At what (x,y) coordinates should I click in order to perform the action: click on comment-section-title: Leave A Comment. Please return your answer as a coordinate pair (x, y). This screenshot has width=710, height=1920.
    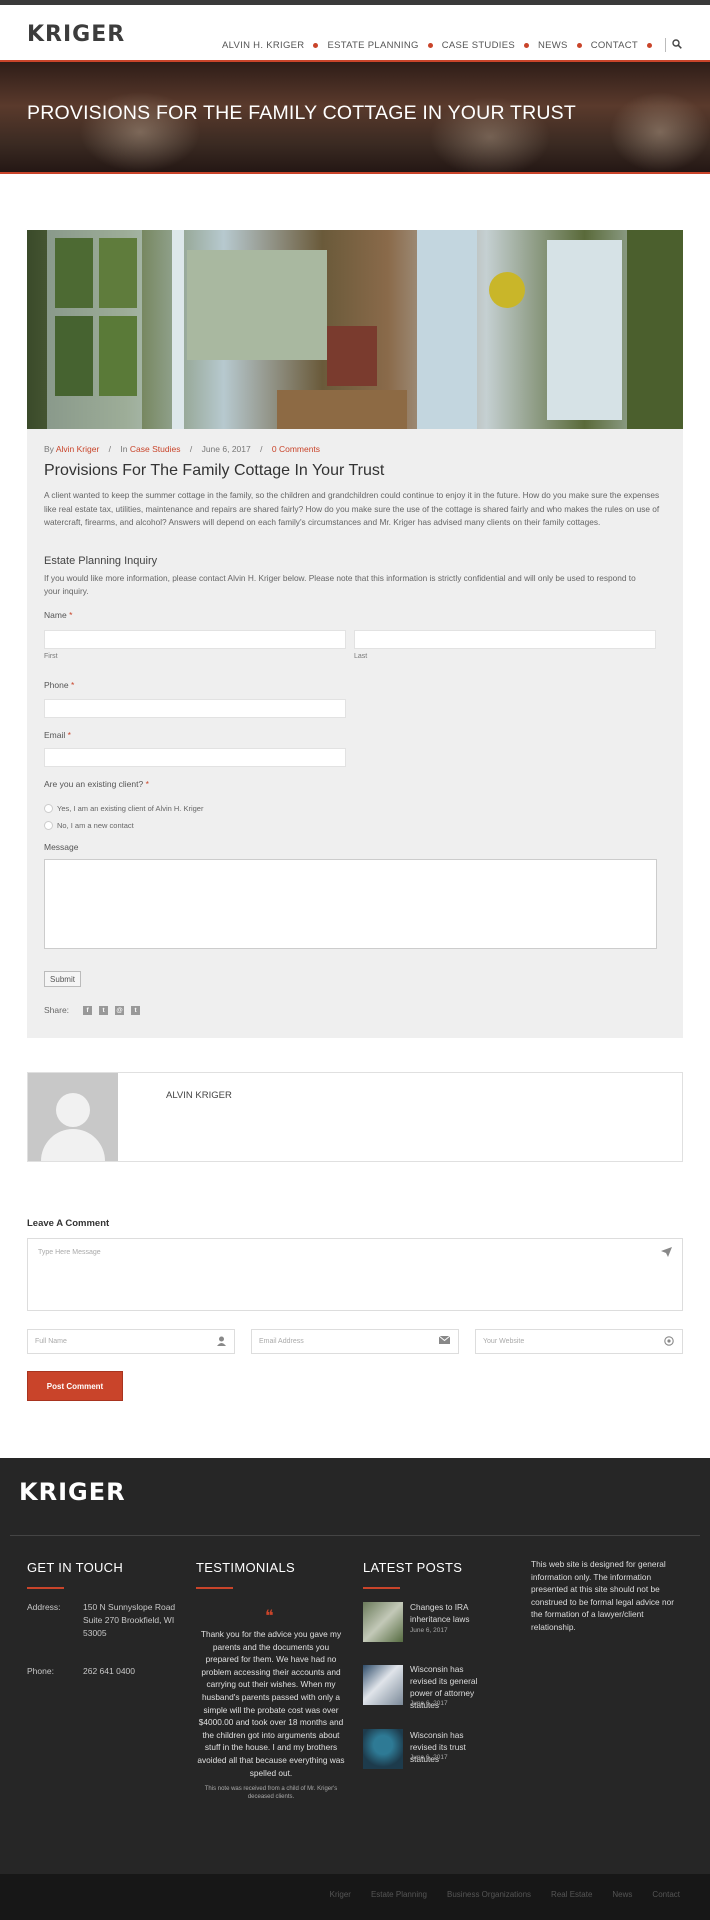
    Looking at the image, I should click on (68, 1223).